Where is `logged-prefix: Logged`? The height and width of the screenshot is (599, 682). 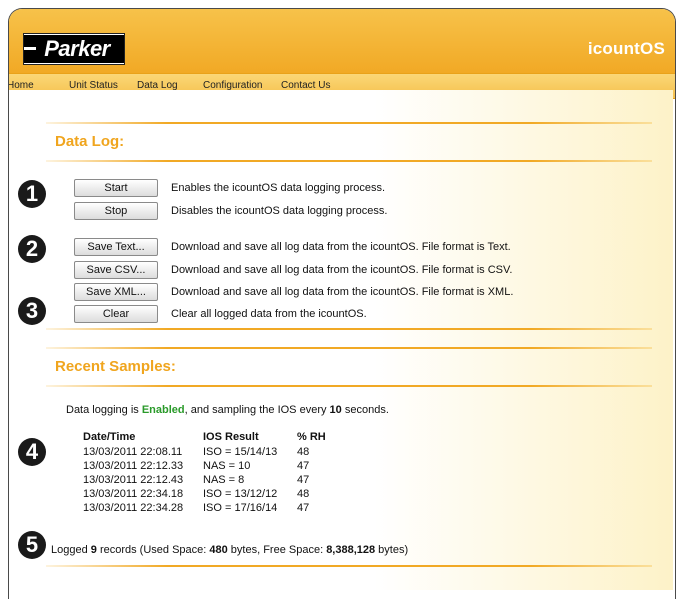 logged-prefix: Logged is located at coordinates (71, 550).